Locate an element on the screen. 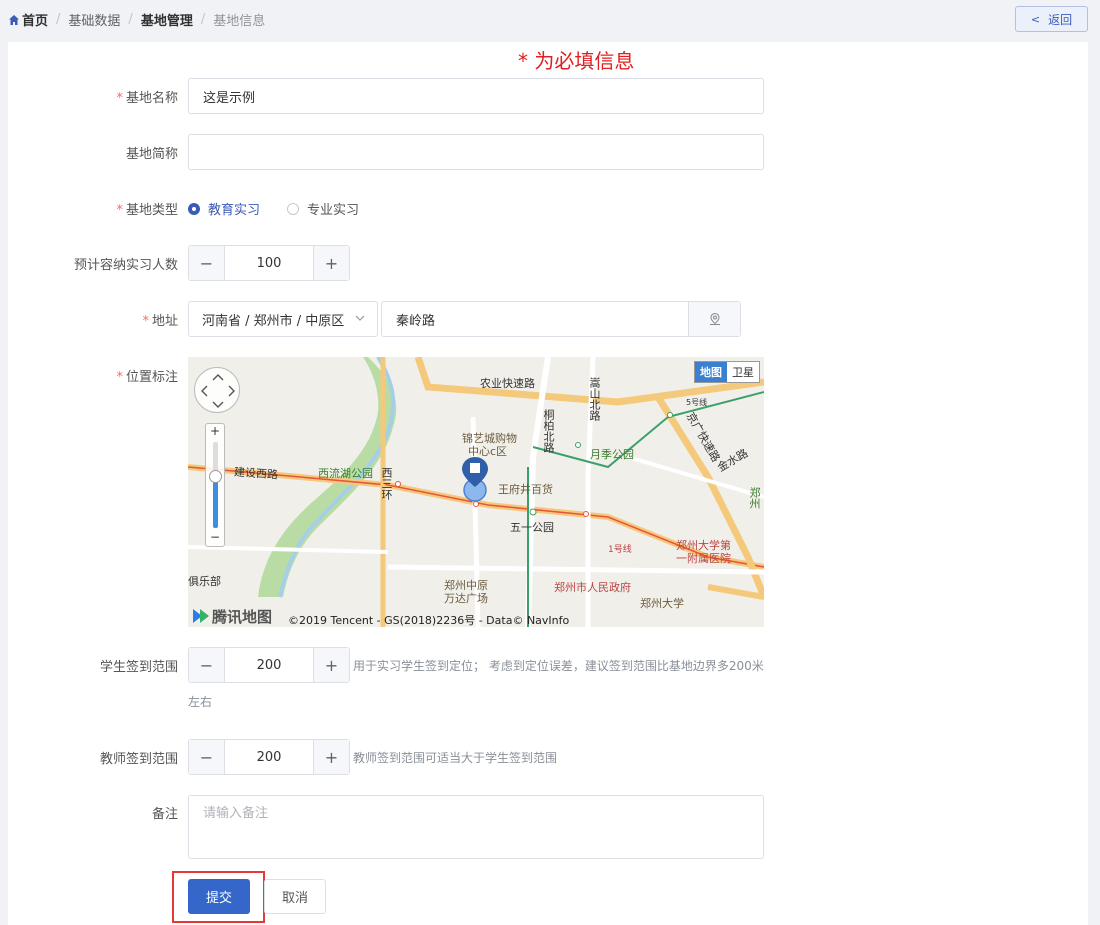 The height and width of the screenshot is (925, 1100). student-range-label: 学生签到范围 is located at coordinates (138, 667).